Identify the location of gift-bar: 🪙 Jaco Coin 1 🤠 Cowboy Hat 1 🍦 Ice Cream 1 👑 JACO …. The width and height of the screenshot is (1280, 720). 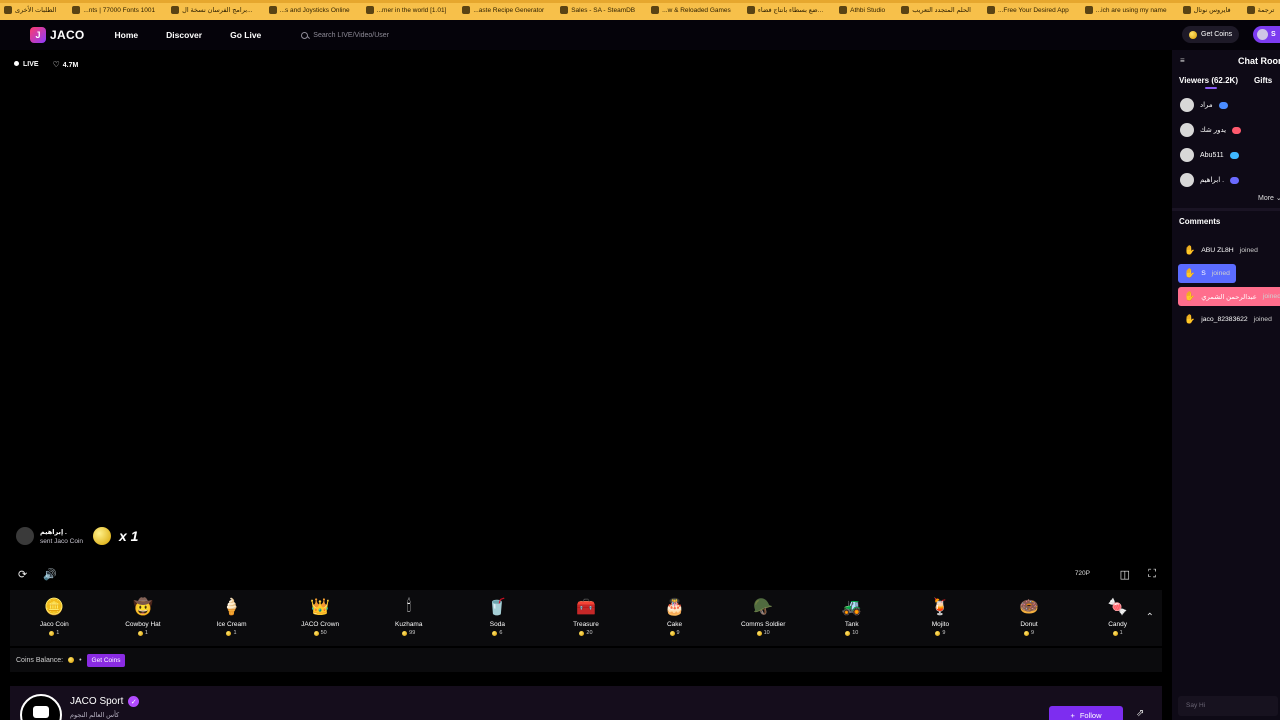
(586, 618).